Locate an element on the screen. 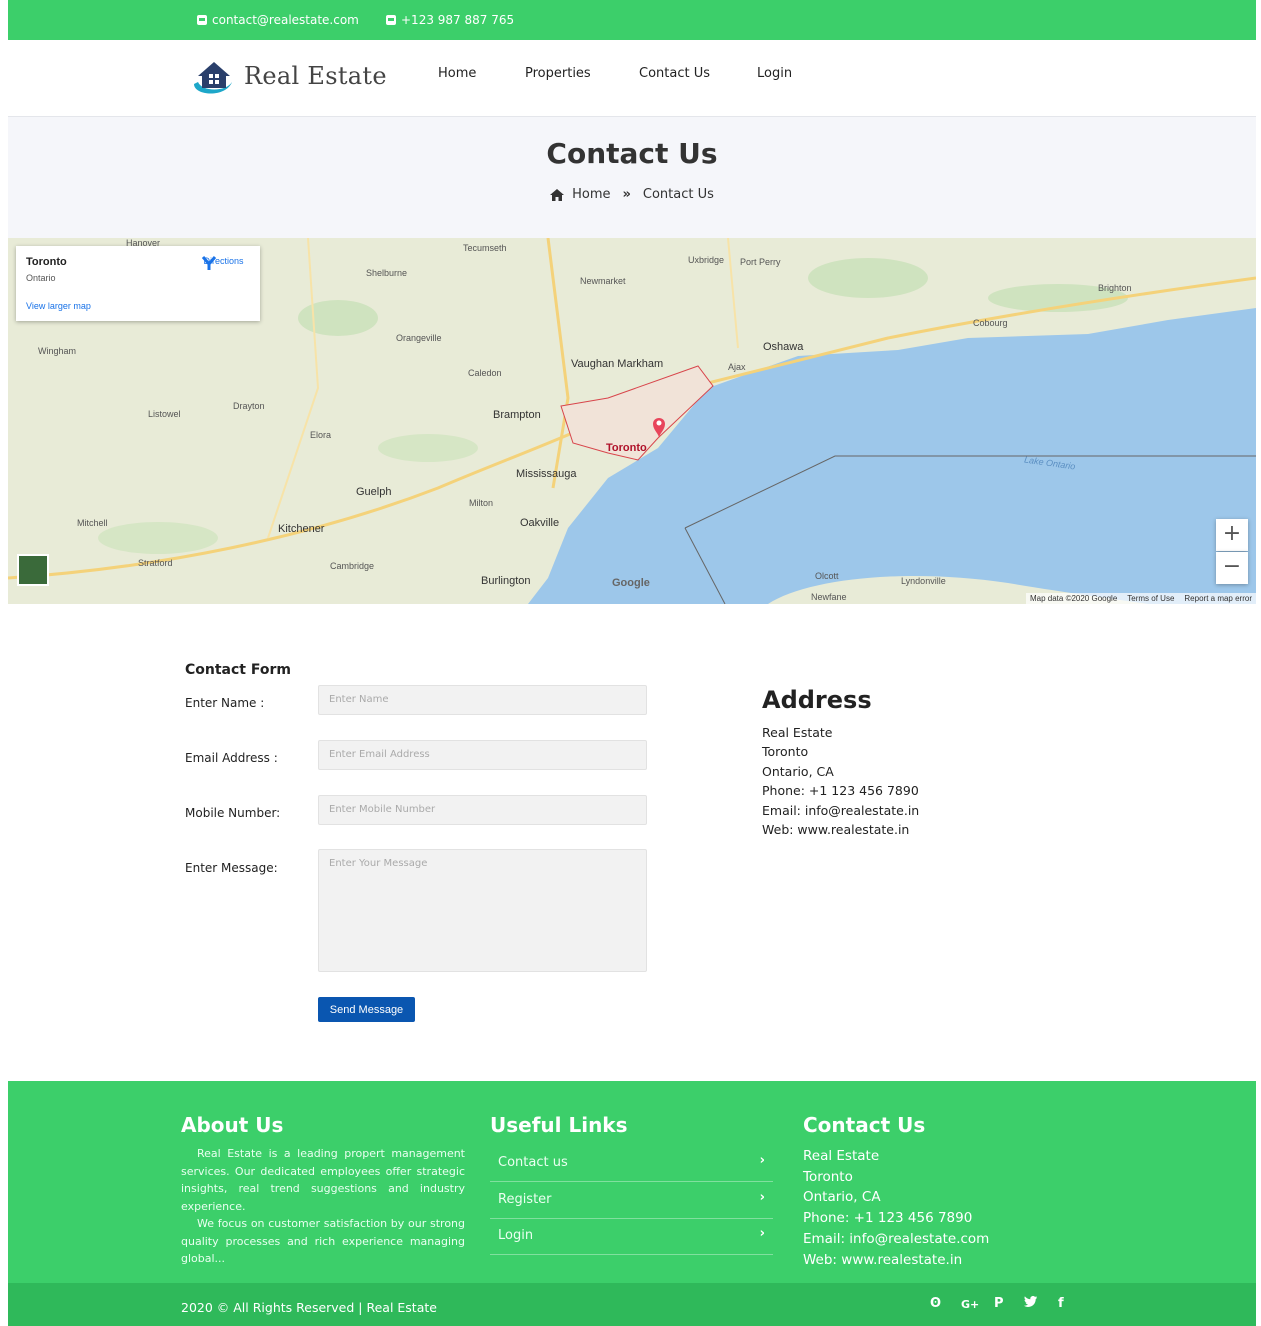 This screenshot has height=1326, width=1261. footer-contact-title: Contact Us is located at coordinates (864, 1125).